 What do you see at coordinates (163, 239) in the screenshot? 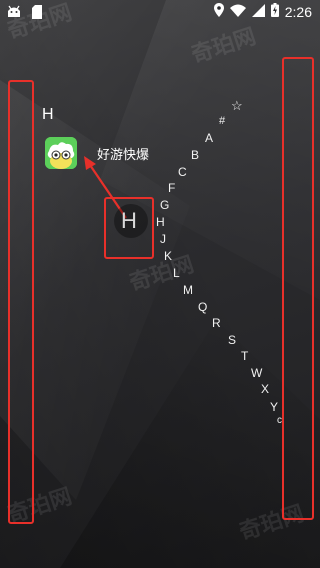
I see `scroller-letter-j: J` at bounding box center [163, 239].